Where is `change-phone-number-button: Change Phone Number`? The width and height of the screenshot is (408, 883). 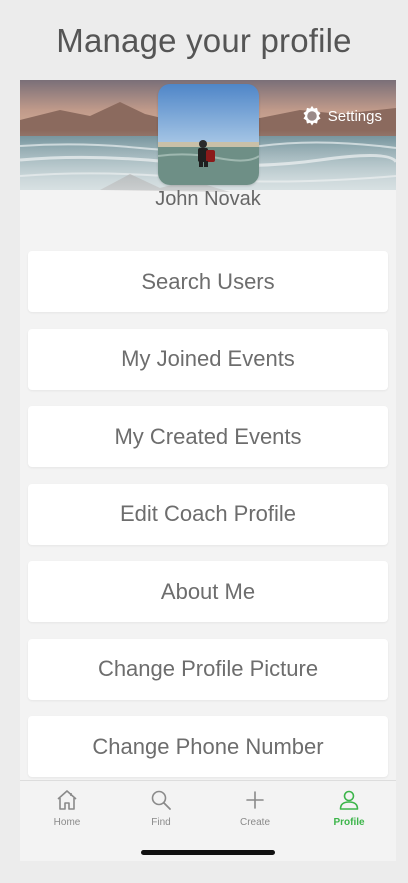
change-phone-number-button: Change Phone Number is located at coordinates (208, 746).